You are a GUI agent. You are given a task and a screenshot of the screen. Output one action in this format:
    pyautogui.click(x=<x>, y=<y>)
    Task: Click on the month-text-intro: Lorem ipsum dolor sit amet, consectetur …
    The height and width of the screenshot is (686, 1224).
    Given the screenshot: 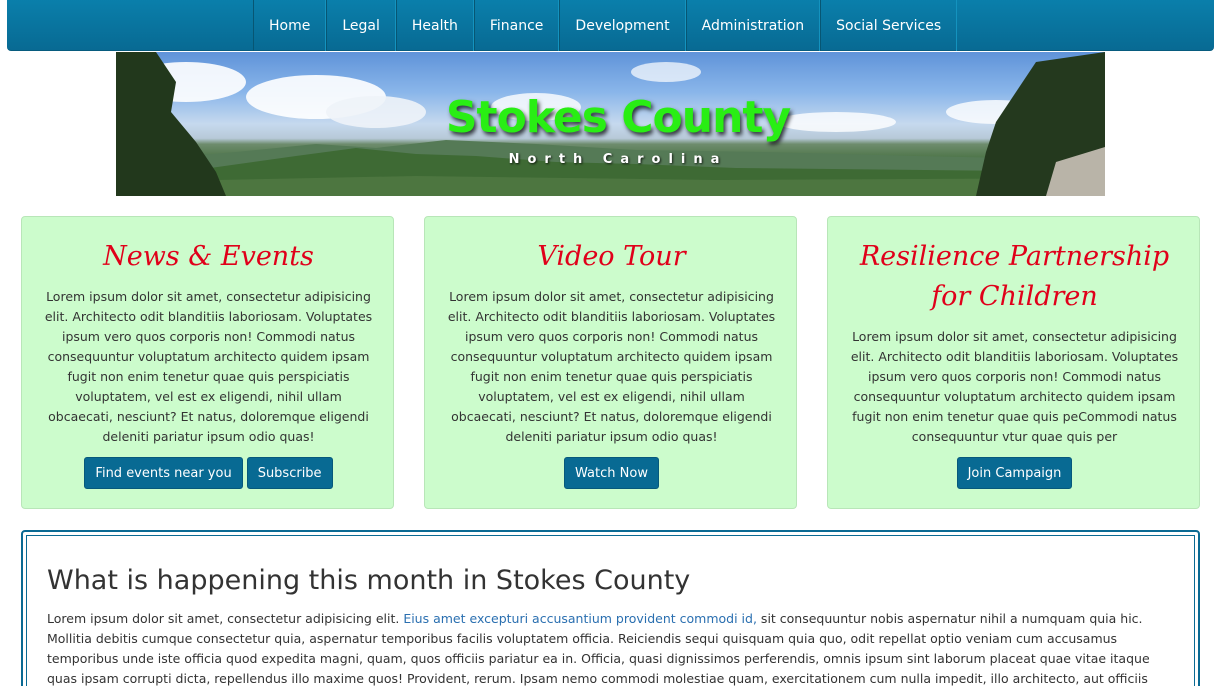 What is the action you would take?
    pyautogui.click(x=225, y=618)
    